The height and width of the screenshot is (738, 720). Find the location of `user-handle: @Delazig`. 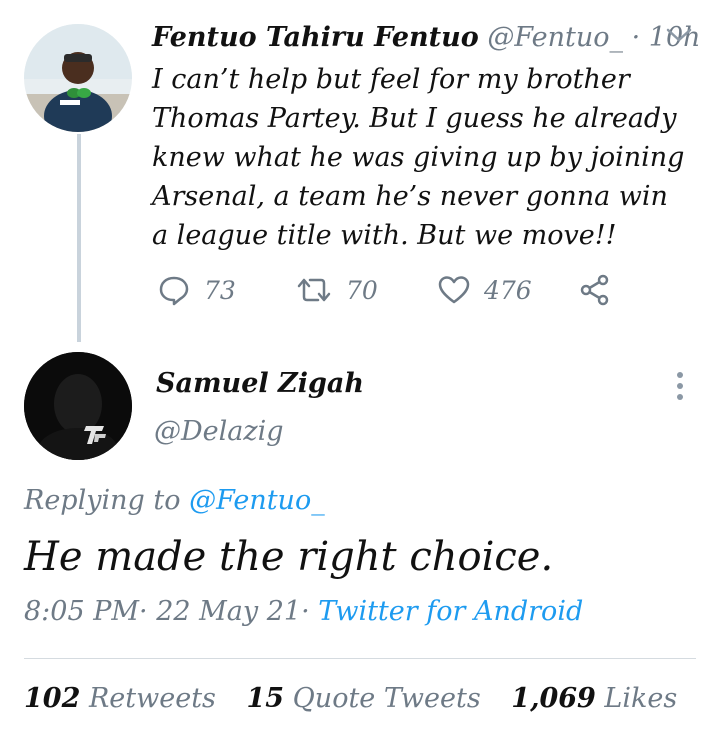

user-handle: @Delazig is located at coordinates (219, 431).